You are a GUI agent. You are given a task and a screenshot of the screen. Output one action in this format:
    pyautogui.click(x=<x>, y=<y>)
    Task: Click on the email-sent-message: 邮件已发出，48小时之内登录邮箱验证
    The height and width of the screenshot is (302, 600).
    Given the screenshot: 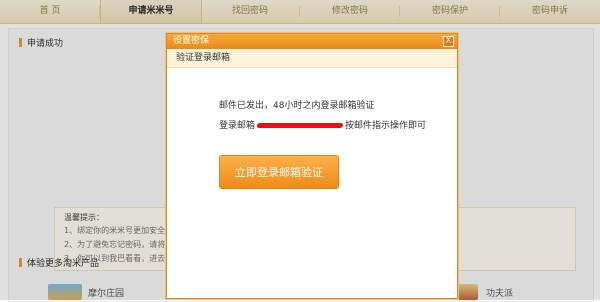 What is the action you would take?
    pyautogui.click(x=297, y=106)
    